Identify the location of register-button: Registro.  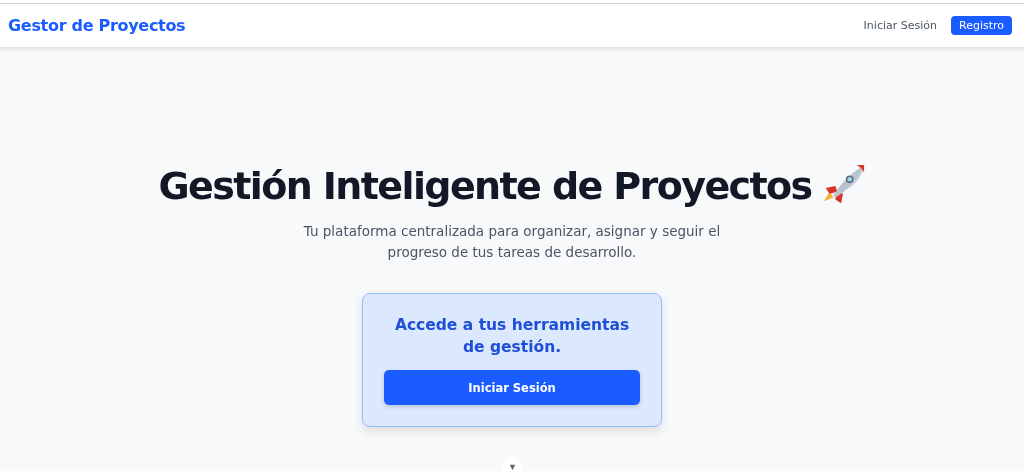
(981, 25).